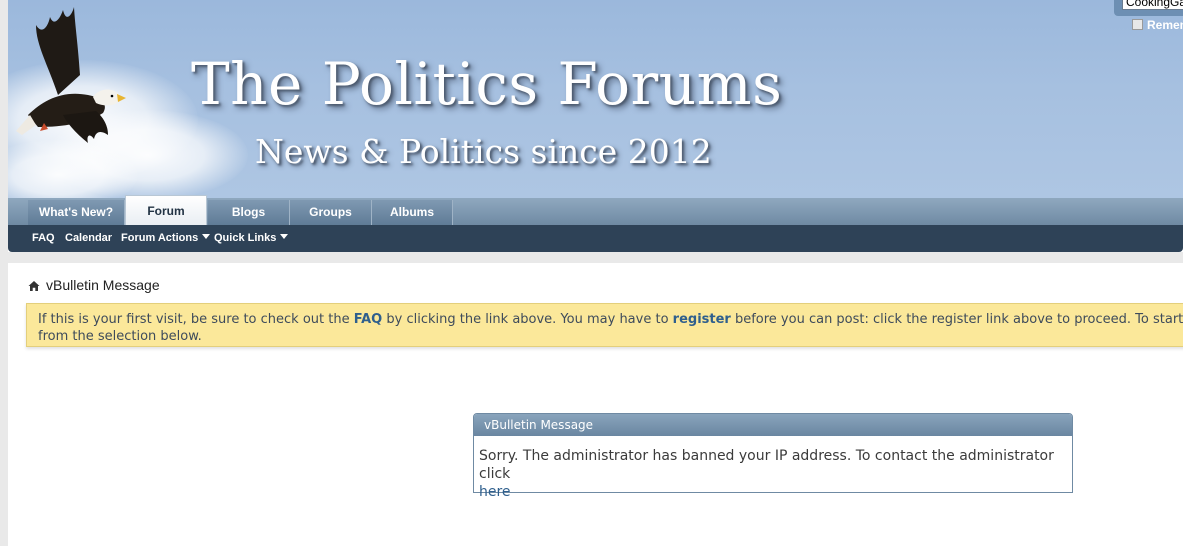 The image size is (1183, 546). I want to click on notice-text-4: from the selection below., so click(120, 336).